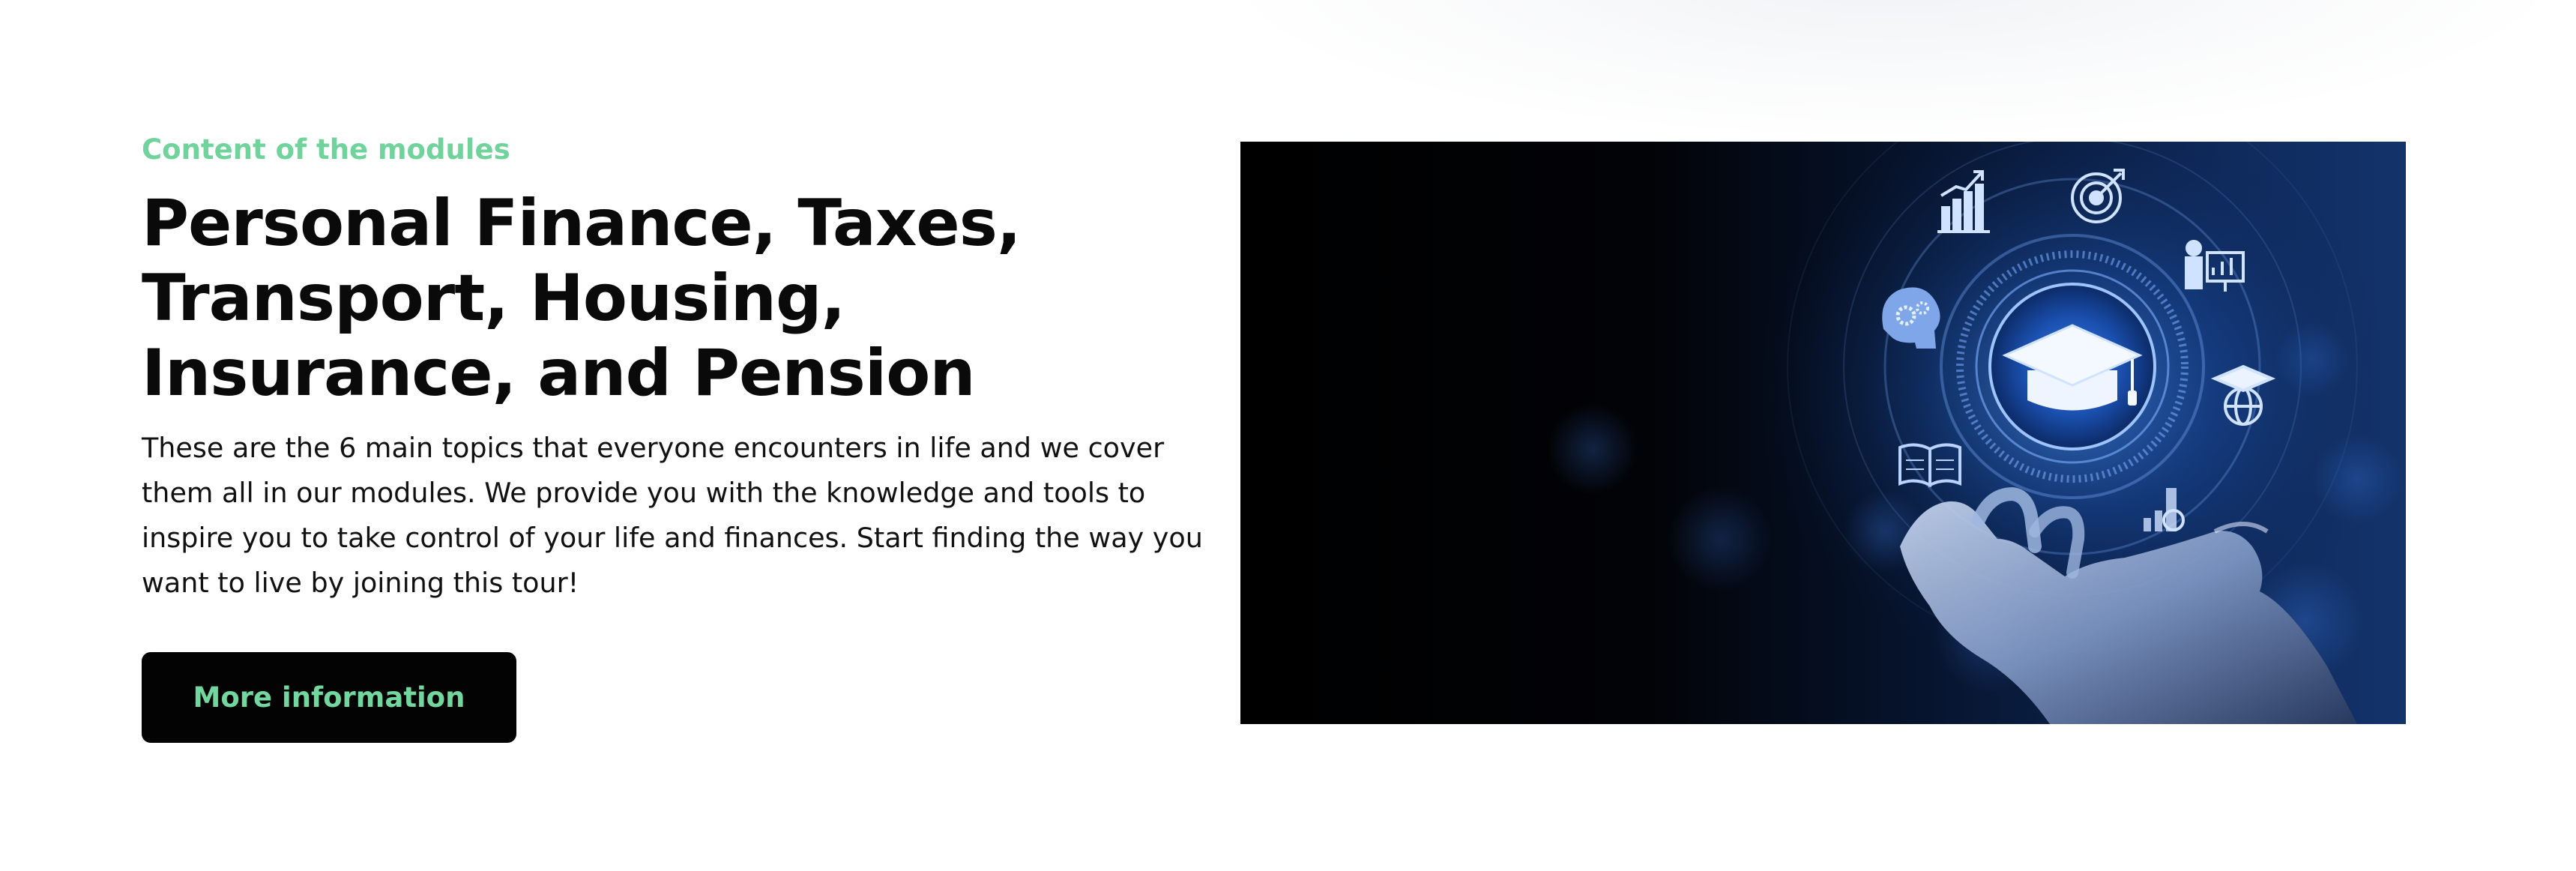 The width and height of the screenshot is (2576, 871). Describe the element at coordinates (326, 149) in the screenshot. I see `section-eyebrow: Content of the modules` at that location.